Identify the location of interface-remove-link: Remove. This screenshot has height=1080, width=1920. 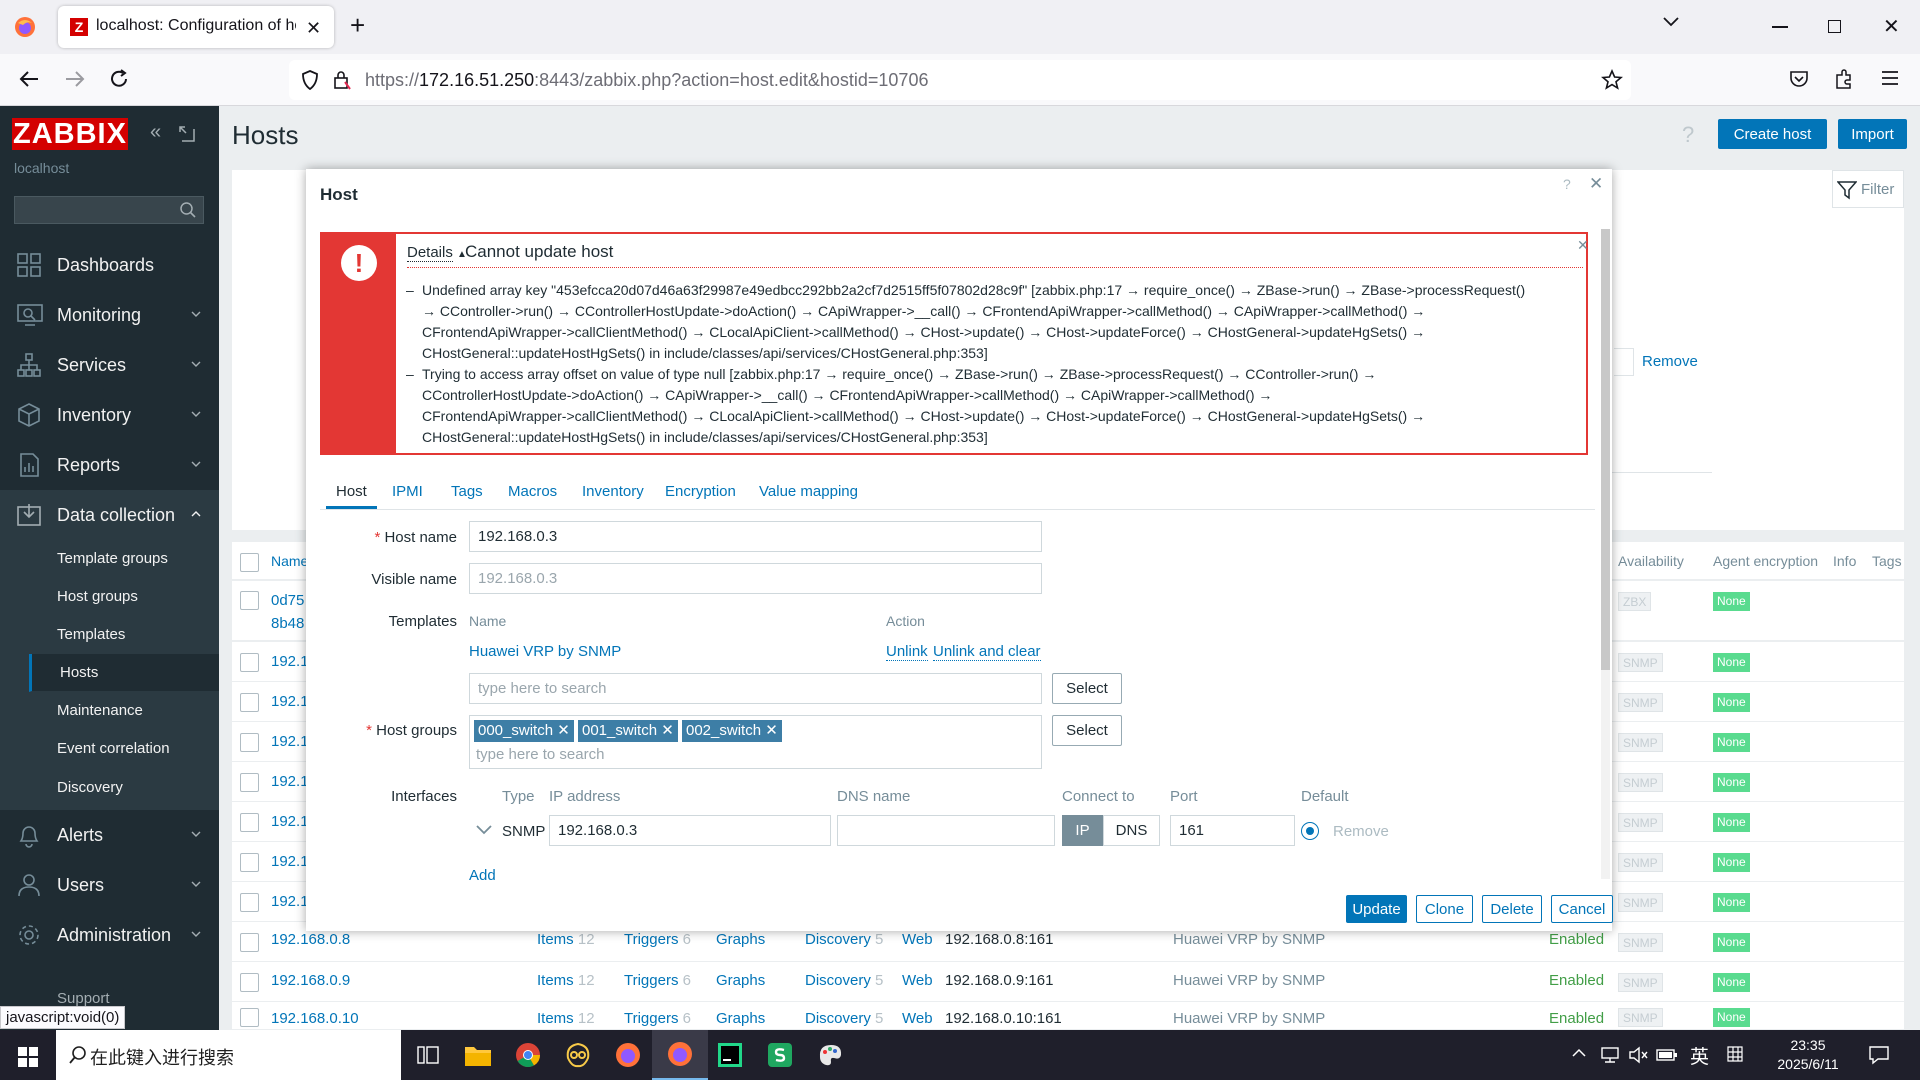
(1361, 831).